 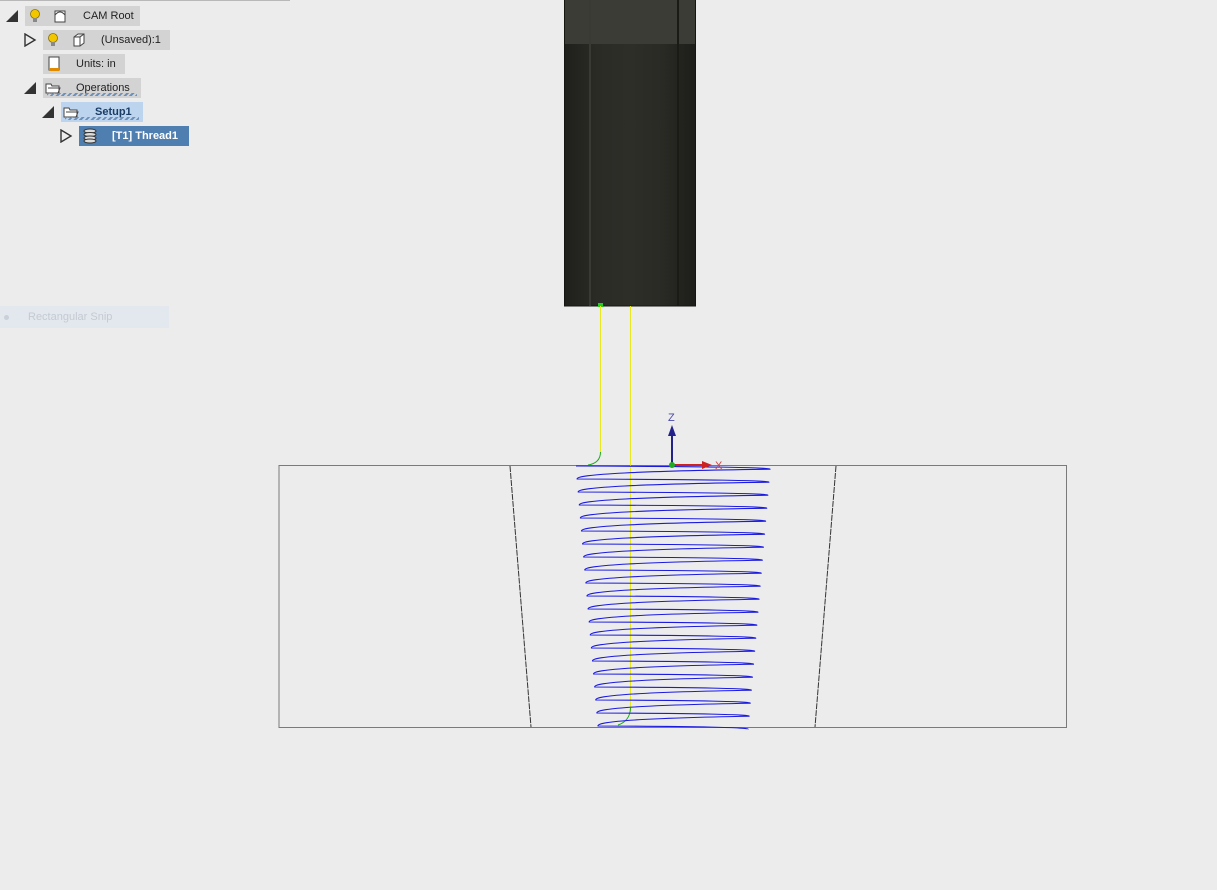 I want to click on origin-point, so click(x=672, y=465).